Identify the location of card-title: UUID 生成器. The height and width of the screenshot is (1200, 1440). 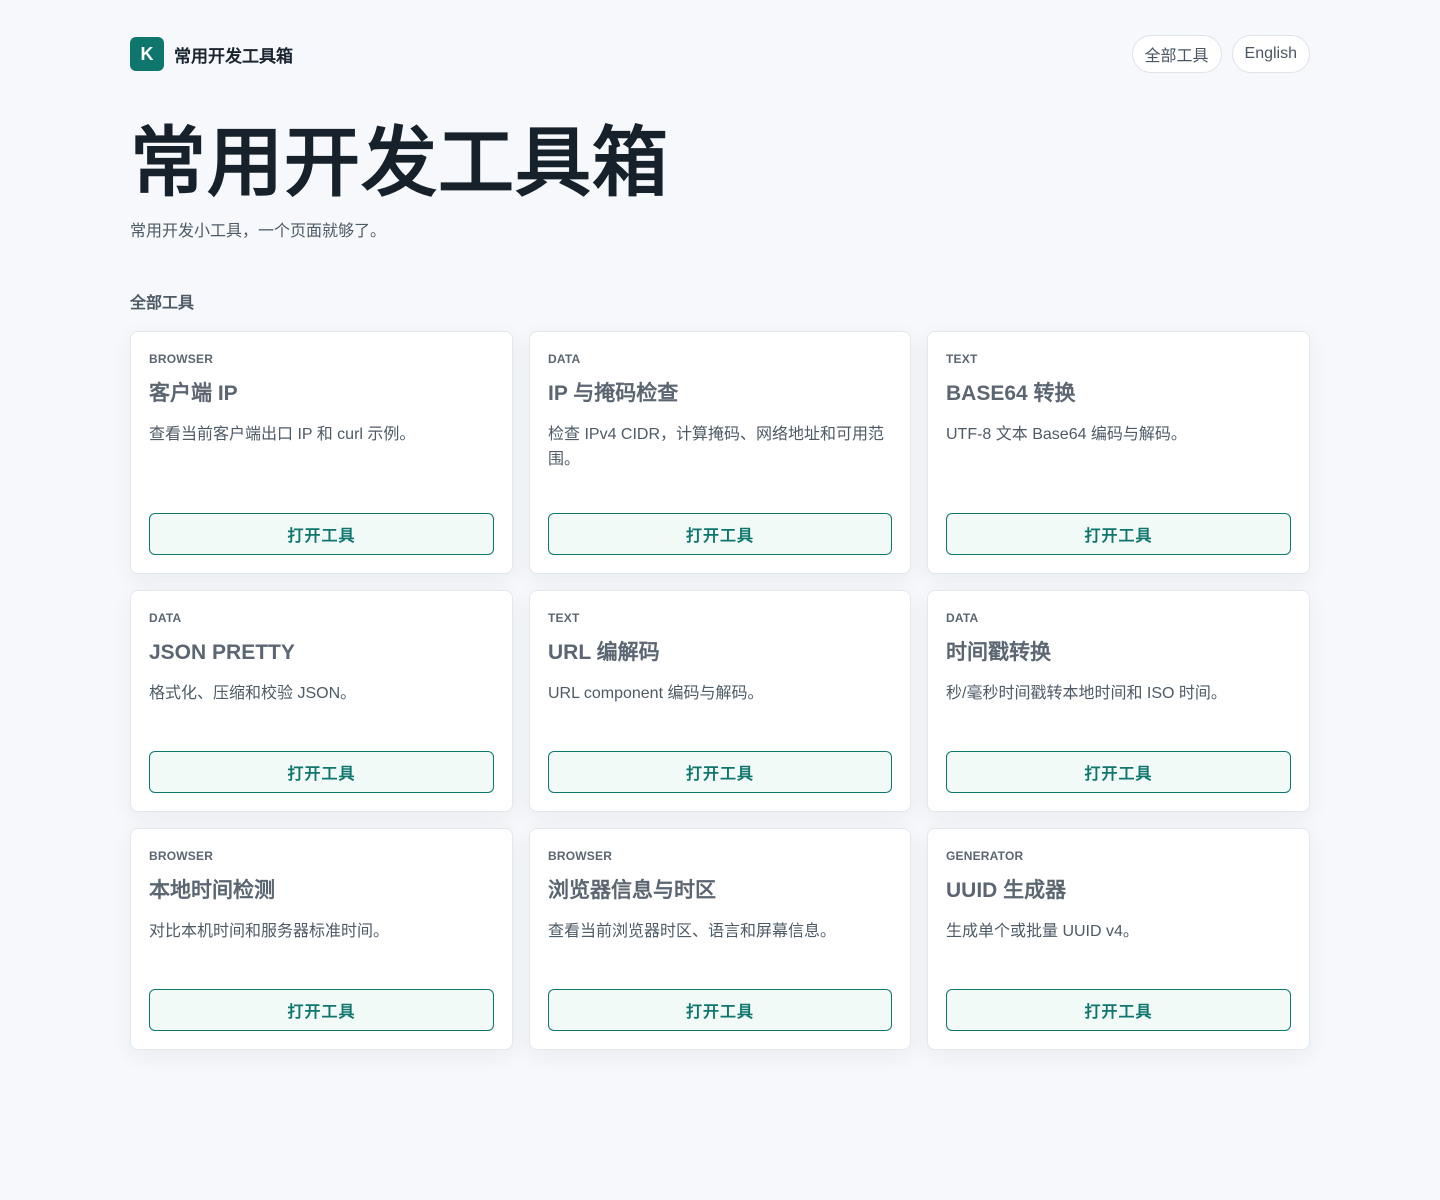
(1006, 890).